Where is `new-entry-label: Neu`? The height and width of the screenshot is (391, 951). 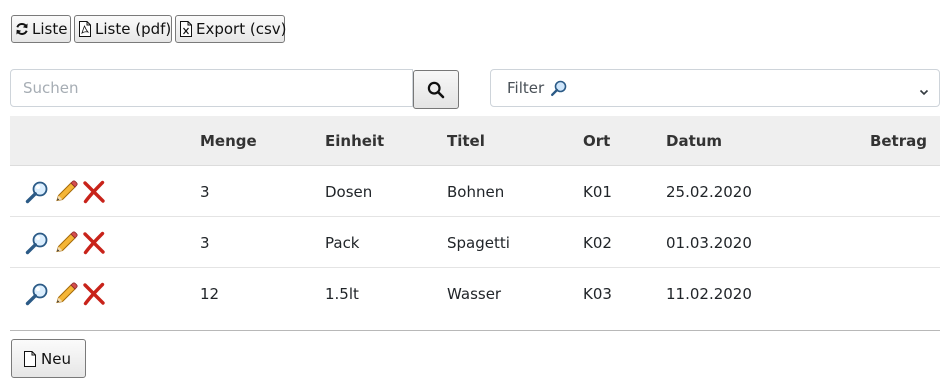 new-entry-label: Neu is located at coordinates (56, 358).